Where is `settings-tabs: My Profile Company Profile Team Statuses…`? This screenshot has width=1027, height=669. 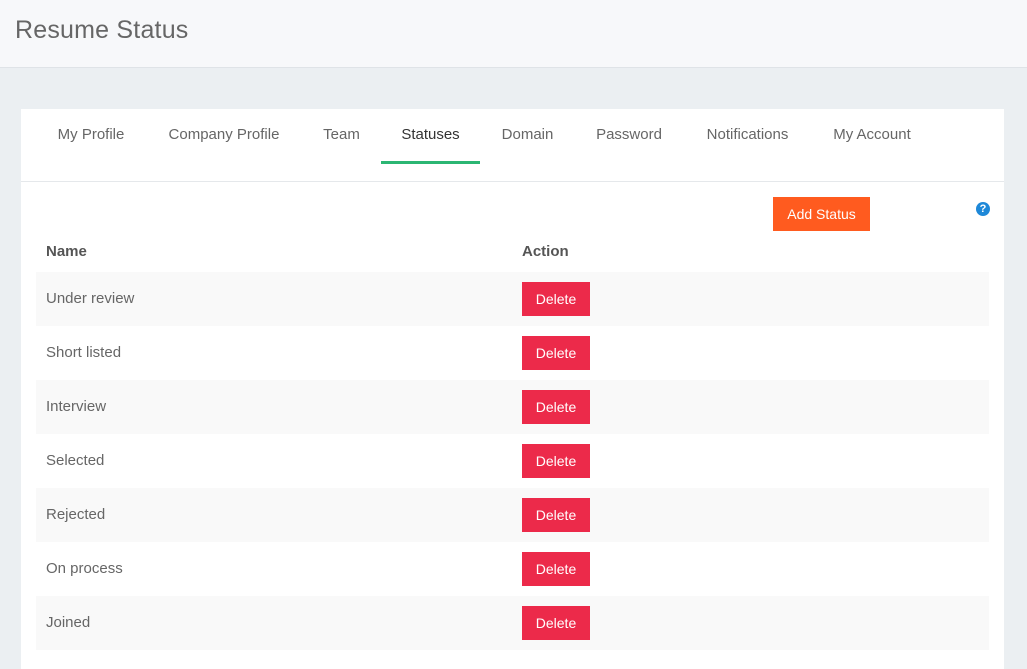 settings-tabs: My Profile Company Profile Team Statuses… is located at coordinates (512, 145).